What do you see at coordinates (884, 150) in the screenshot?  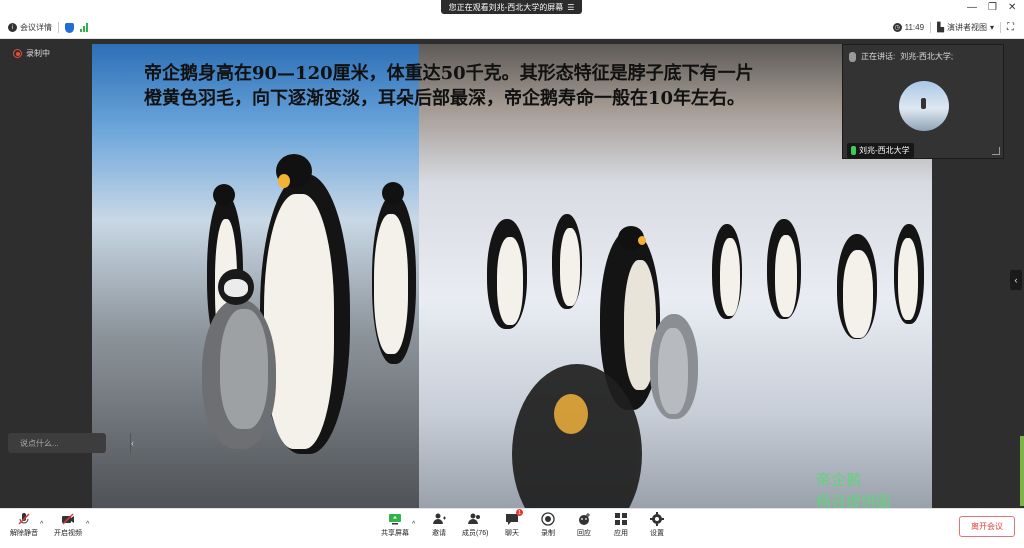 I see `speaker-name: 刘兆-西北大学` at bounding box center [884, 150].